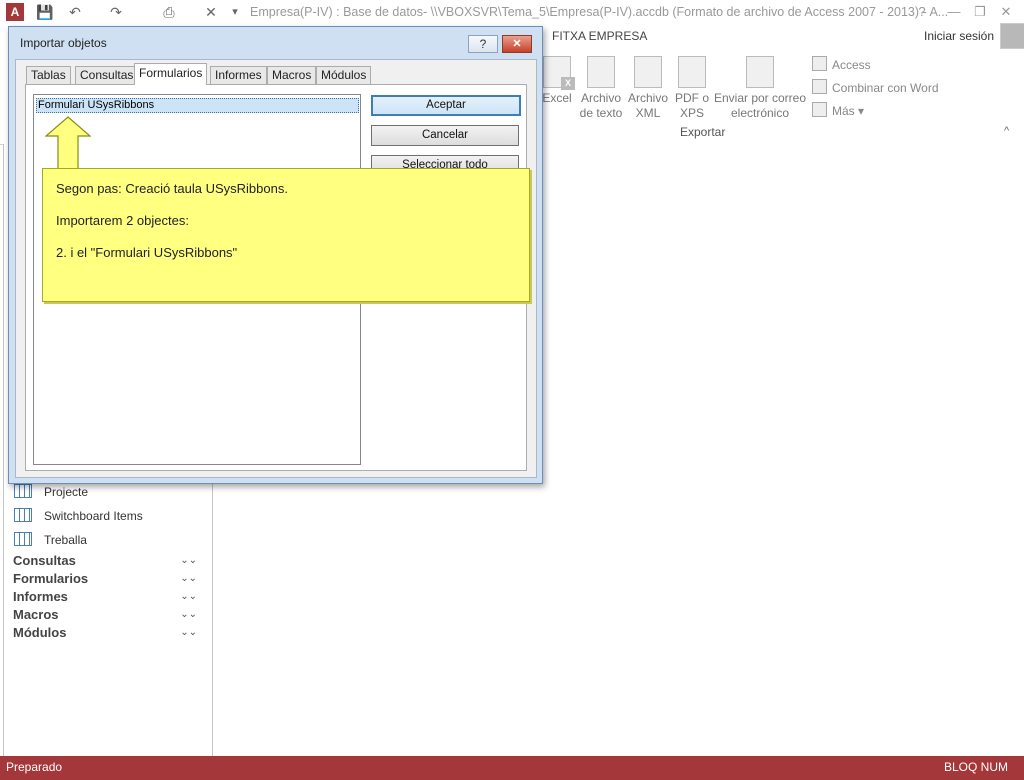  I want to click on tab-modulos: Módulos, so click(344, 75).